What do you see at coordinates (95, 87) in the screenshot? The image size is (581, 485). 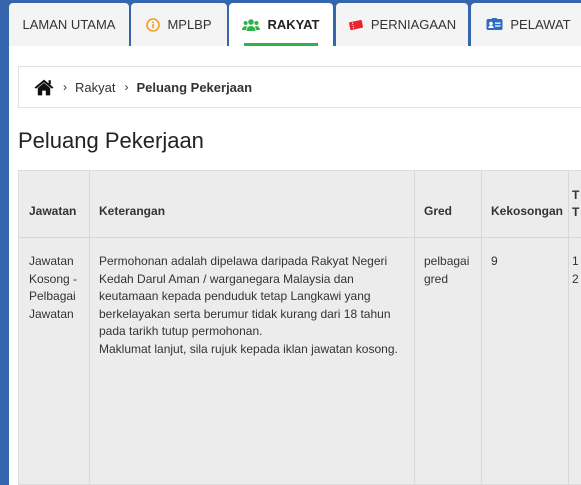 I see `breadcrumb-item-rakyat: Rakyat` at bounding box center [95, 87].